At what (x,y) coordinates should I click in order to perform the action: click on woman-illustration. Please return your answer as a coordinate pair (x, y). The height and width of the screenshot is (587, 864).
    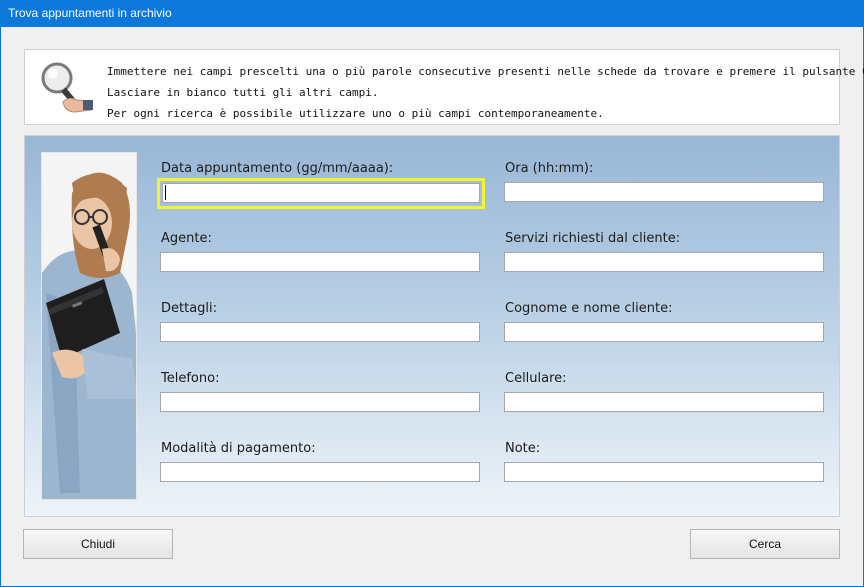
    Looking at the image, I should click on (89, 326).